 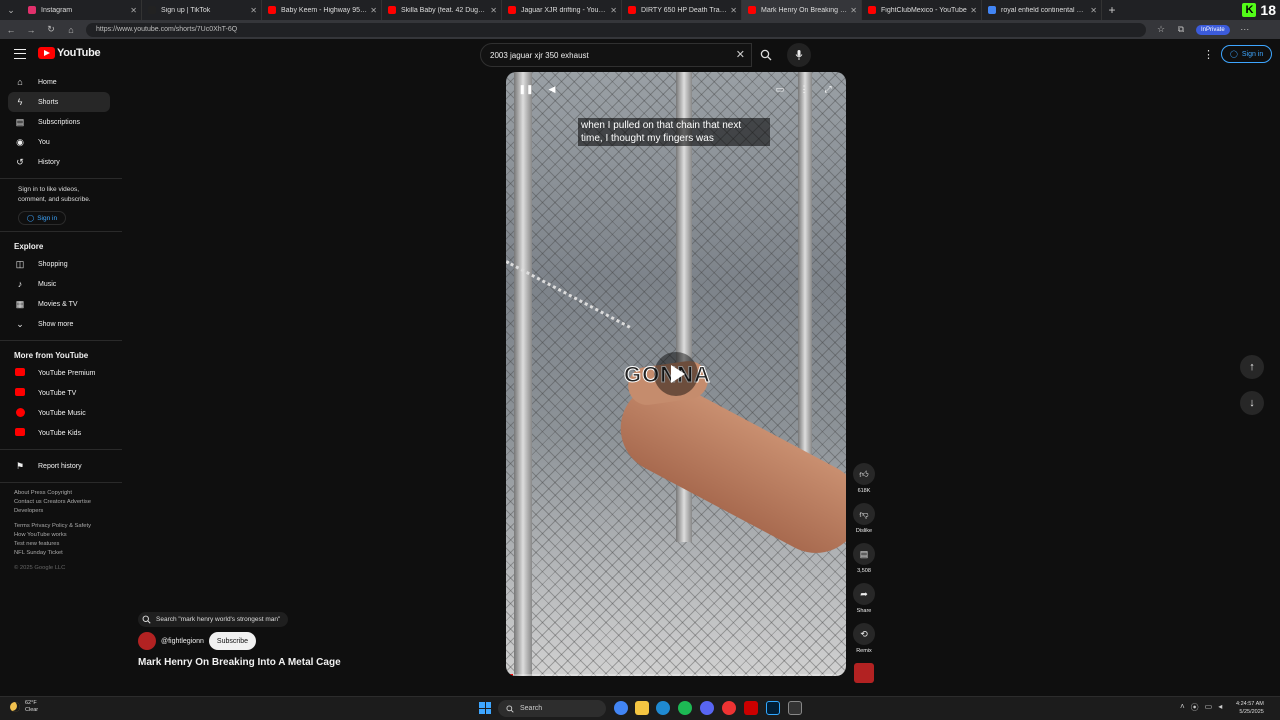 I want to click on taskbar-clock: 4:24:57 AM 5/25/2025, so click(x=1250, y=708).